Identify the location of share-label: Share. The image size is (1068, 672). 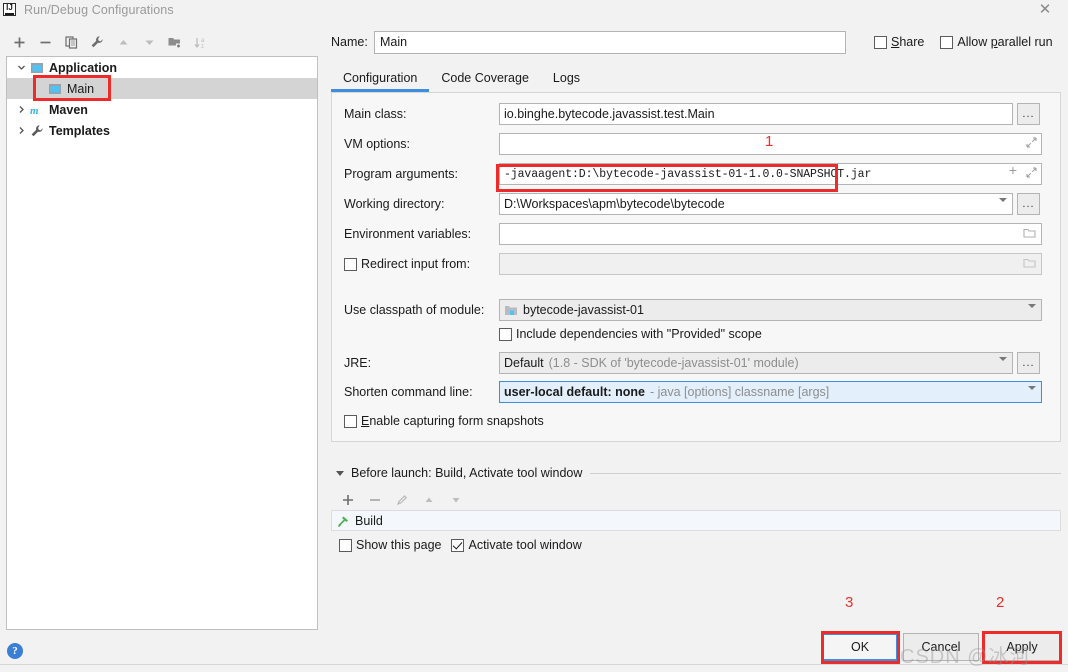
(908, 42).